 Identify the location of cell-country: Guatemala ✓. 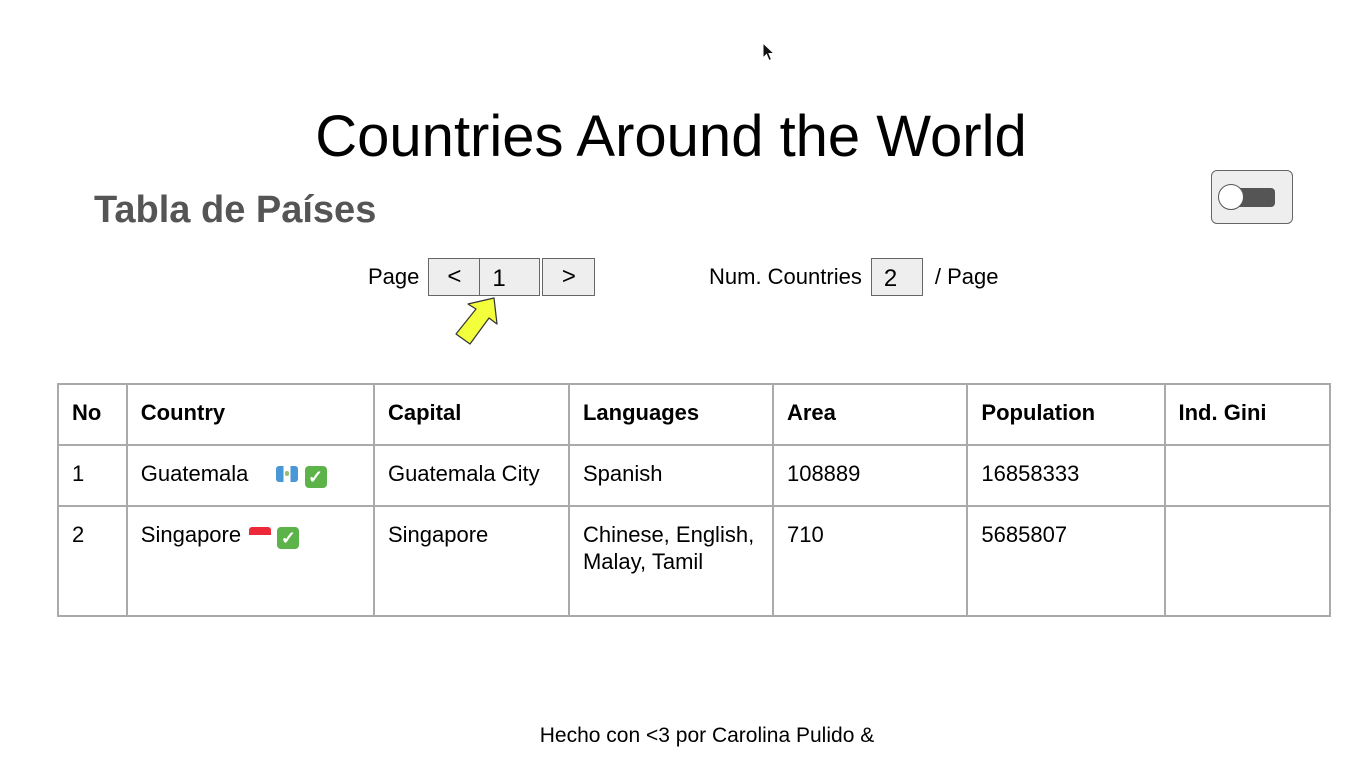
(250, 475).